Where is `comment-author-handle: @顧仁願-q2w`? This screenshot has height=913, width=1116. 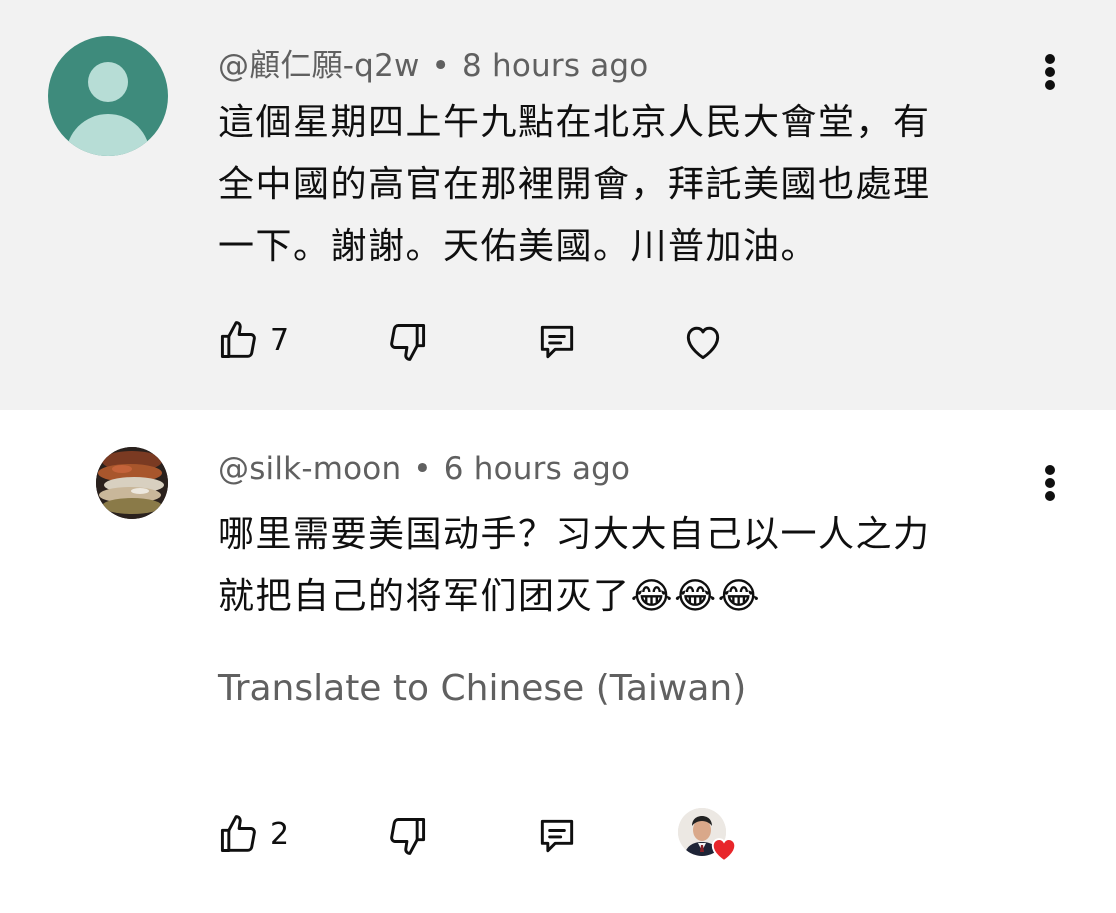
comment-author-handle: @顧仁願-q2w is located at coordinates (319, 66).